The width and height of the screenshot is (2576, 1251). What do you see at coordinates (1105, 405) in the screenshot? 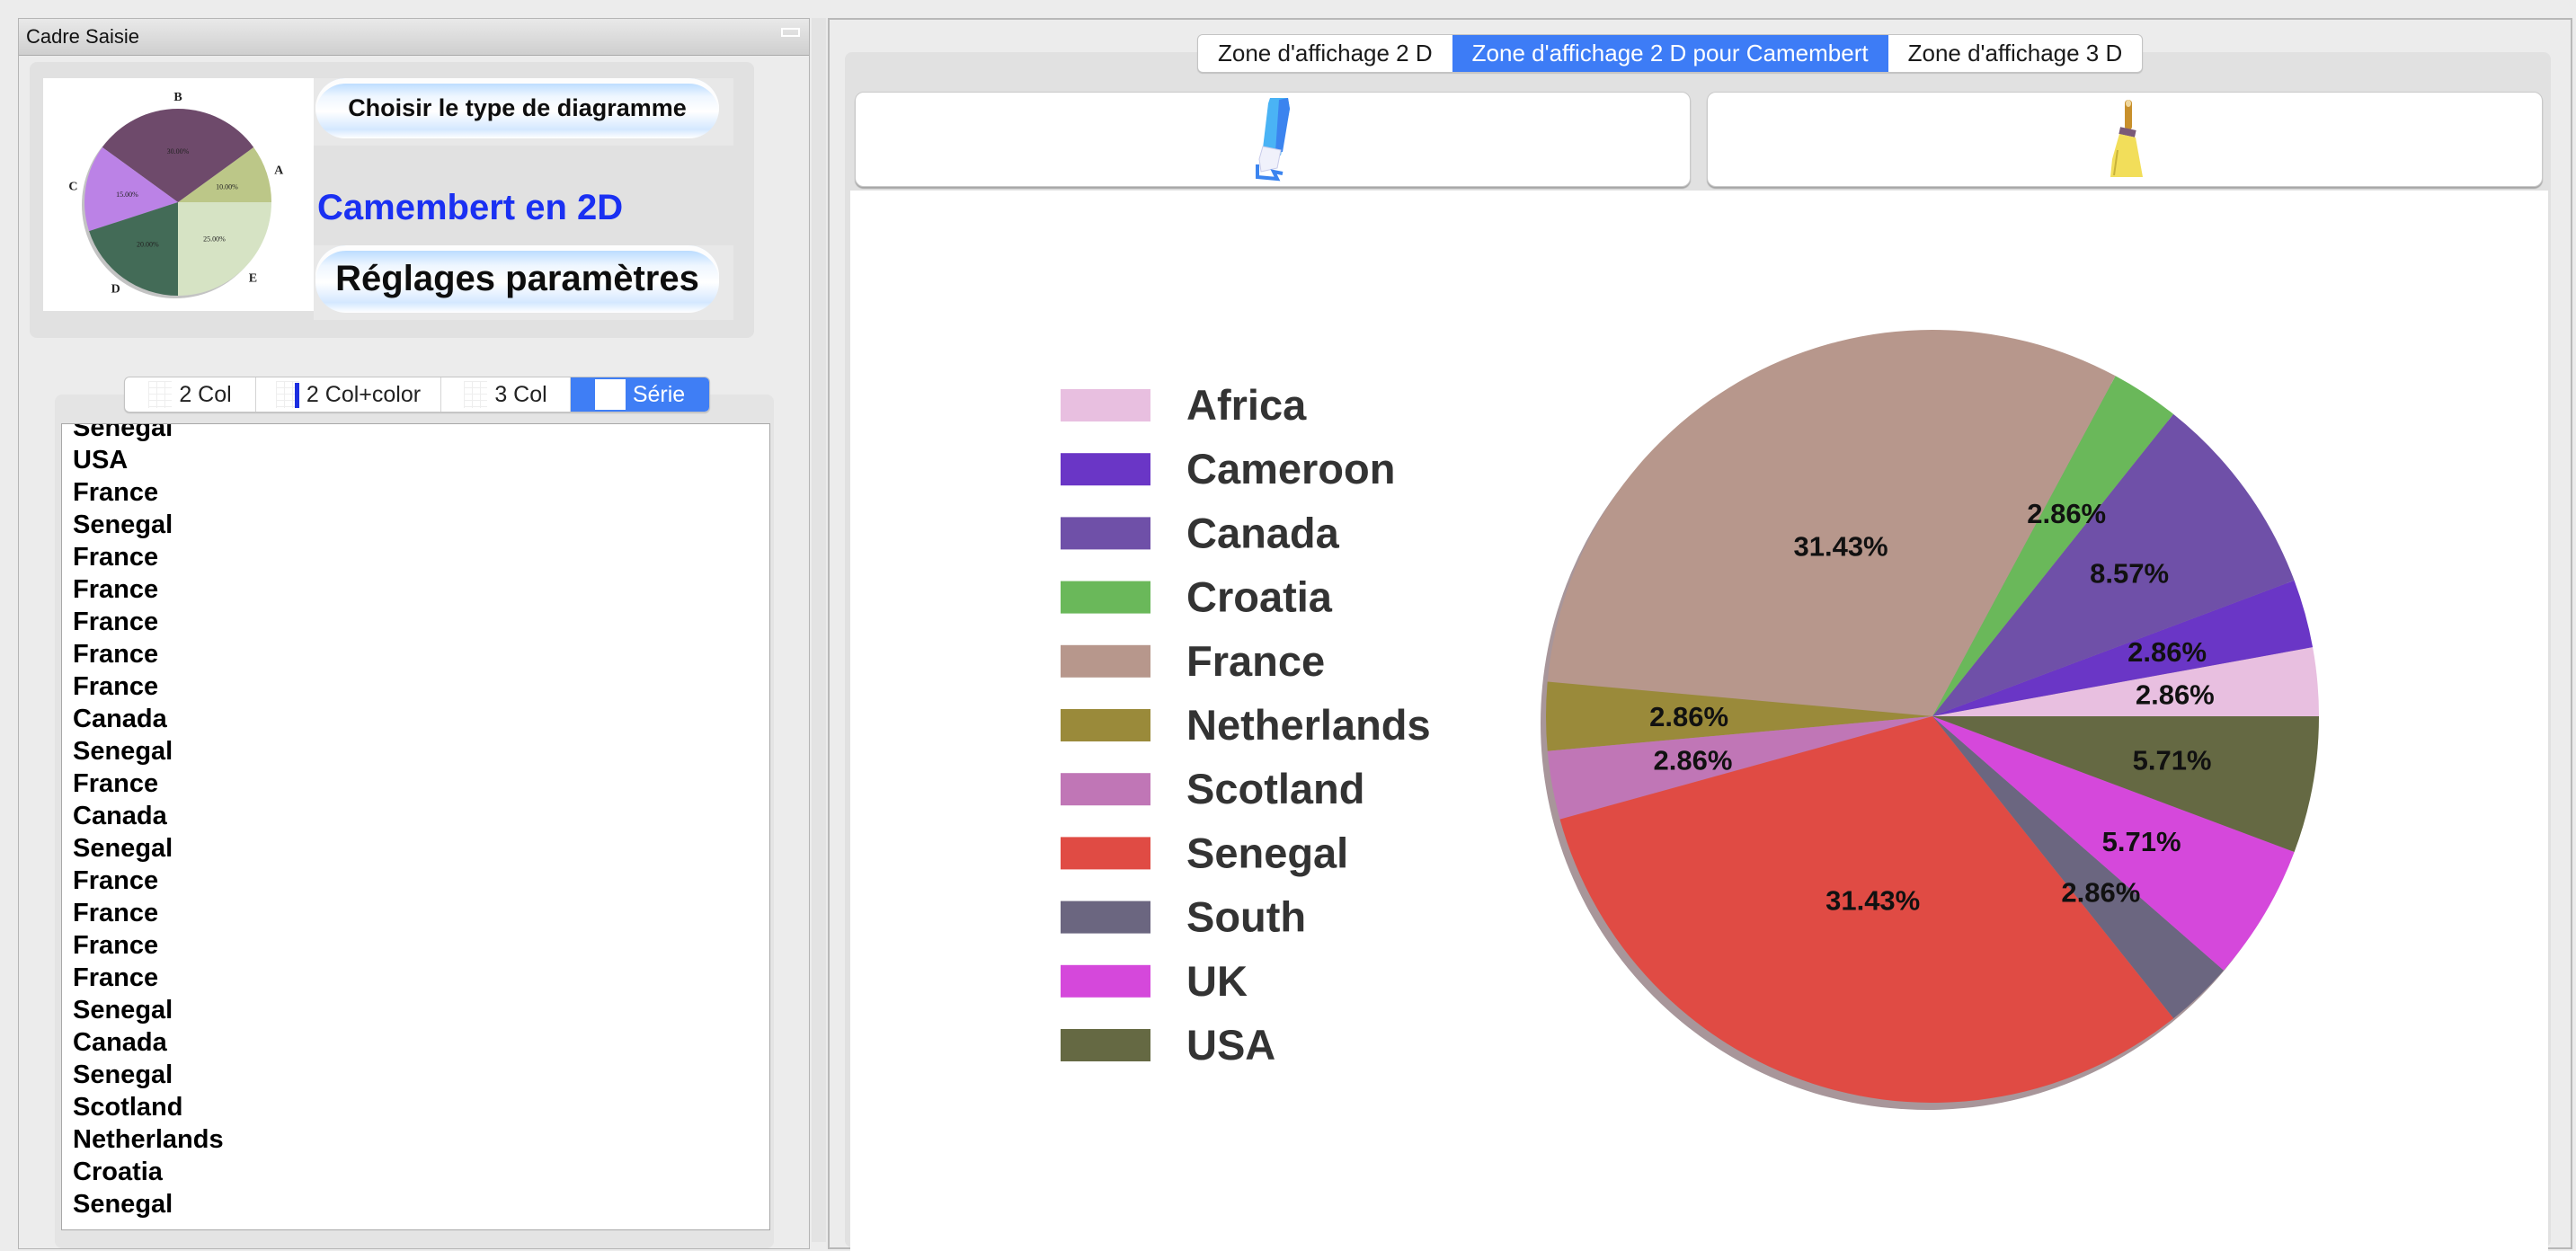
I see `legend-swatch-africa` at bounding box center [1105, 405].